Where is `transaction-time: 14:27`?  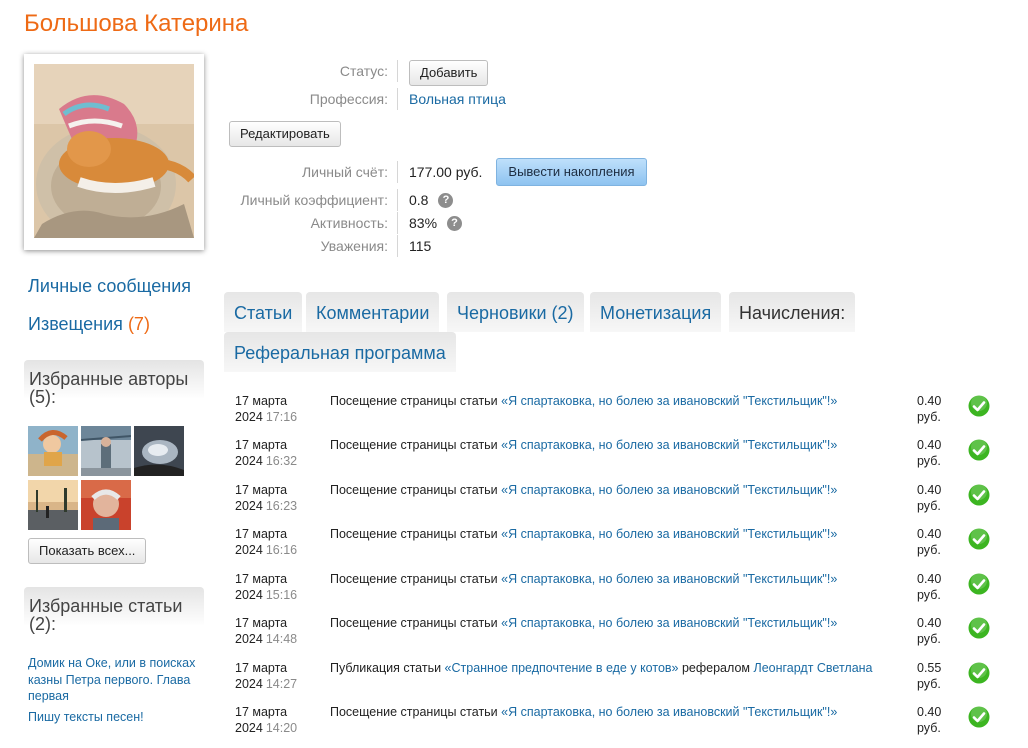
transaction-time: 14:27 is located at coordinates (281, 684).